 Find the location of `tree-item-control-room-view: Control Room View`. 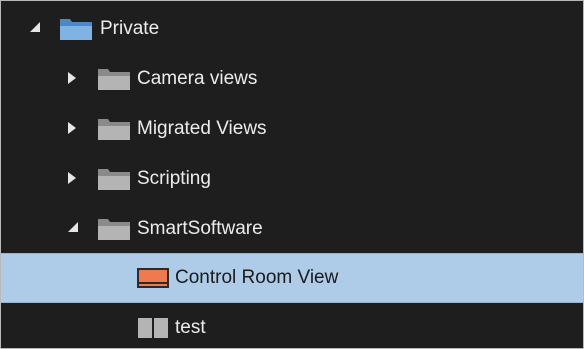

tree-item-control-room-view: Control Room View is located at coordinates (292, 278).